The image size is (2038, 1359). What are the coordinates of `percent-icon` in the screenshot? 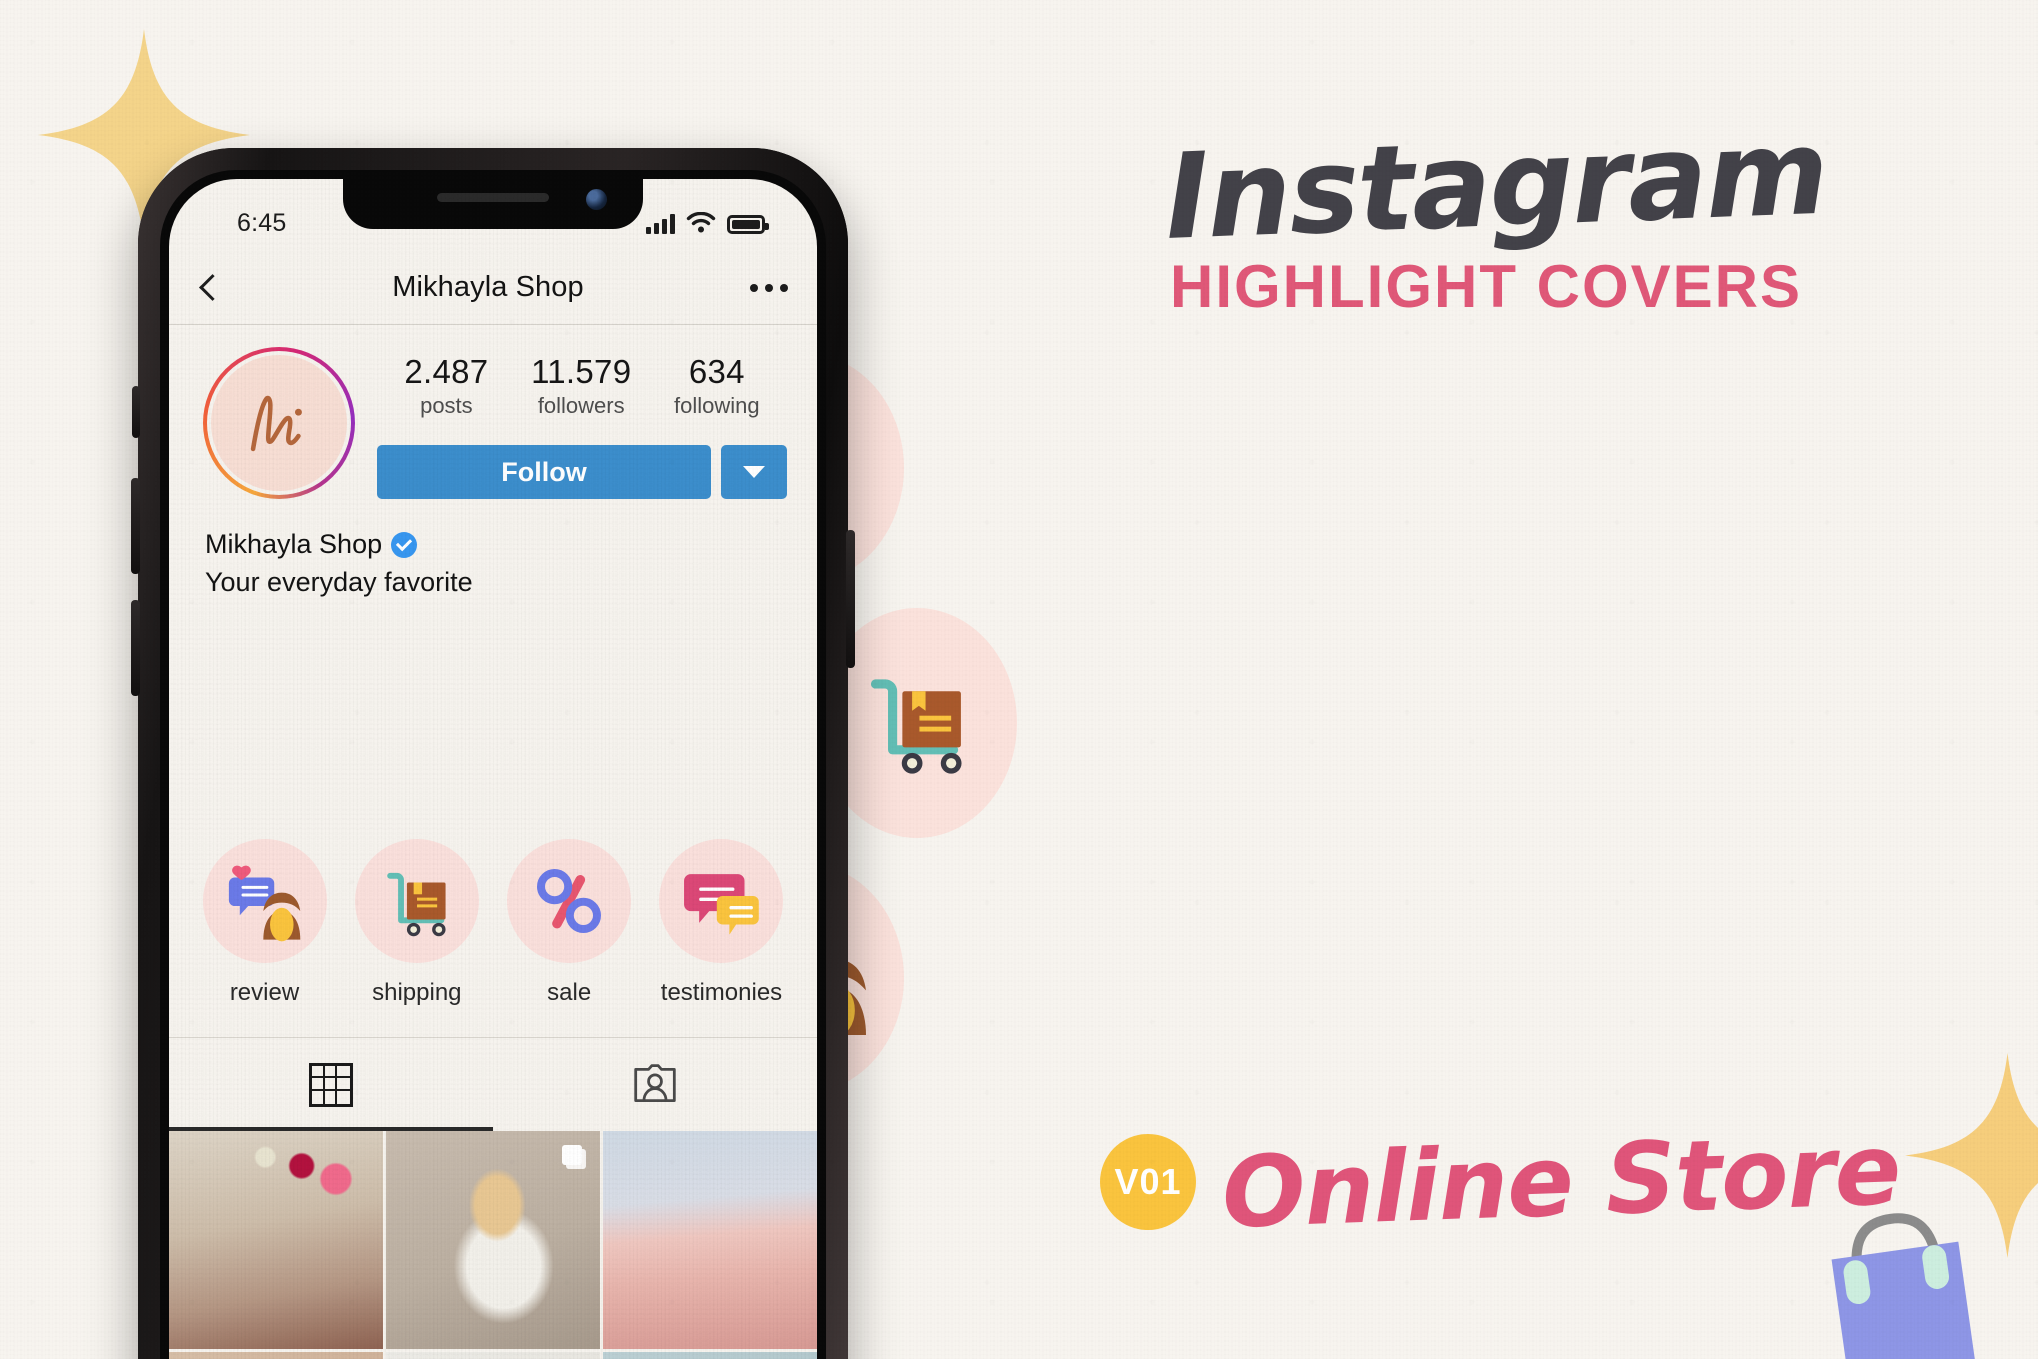 It's located at (569, 901).